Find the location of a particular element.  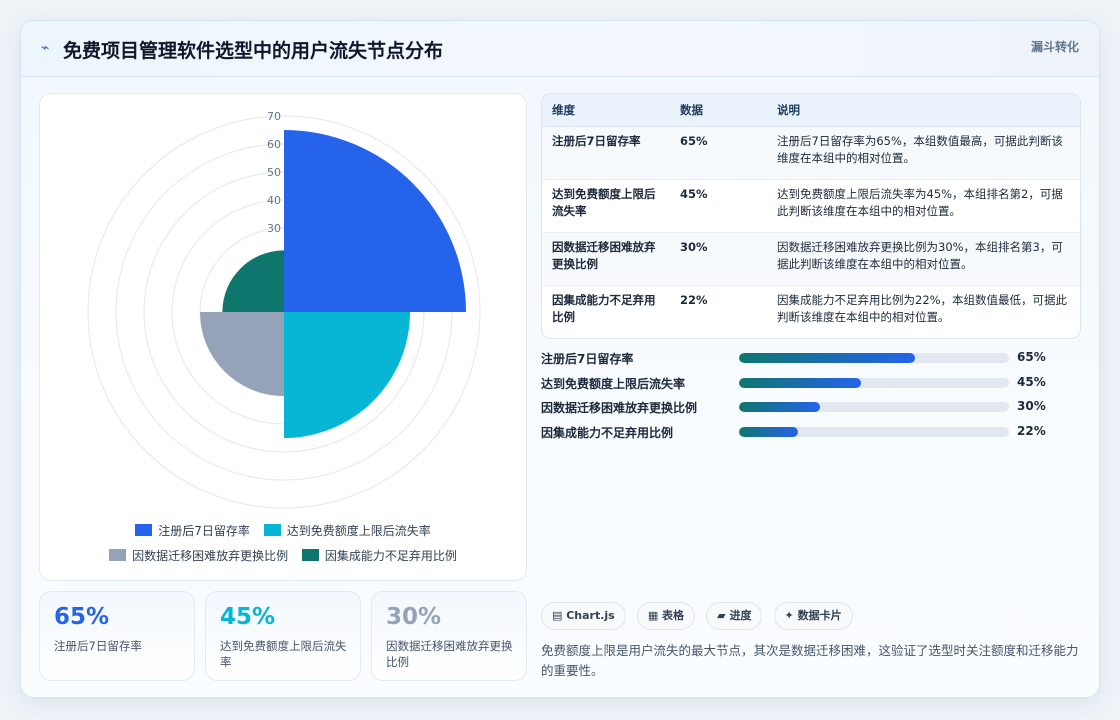

kpi-value: 65% is located at coordinates (82, 617).